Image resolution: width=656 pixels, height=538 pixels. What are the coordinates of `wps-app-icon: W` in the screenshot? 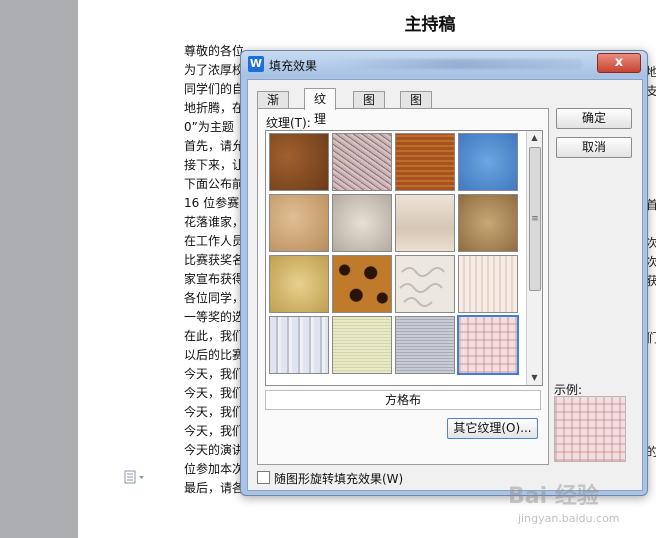 It's located at (256, 64).